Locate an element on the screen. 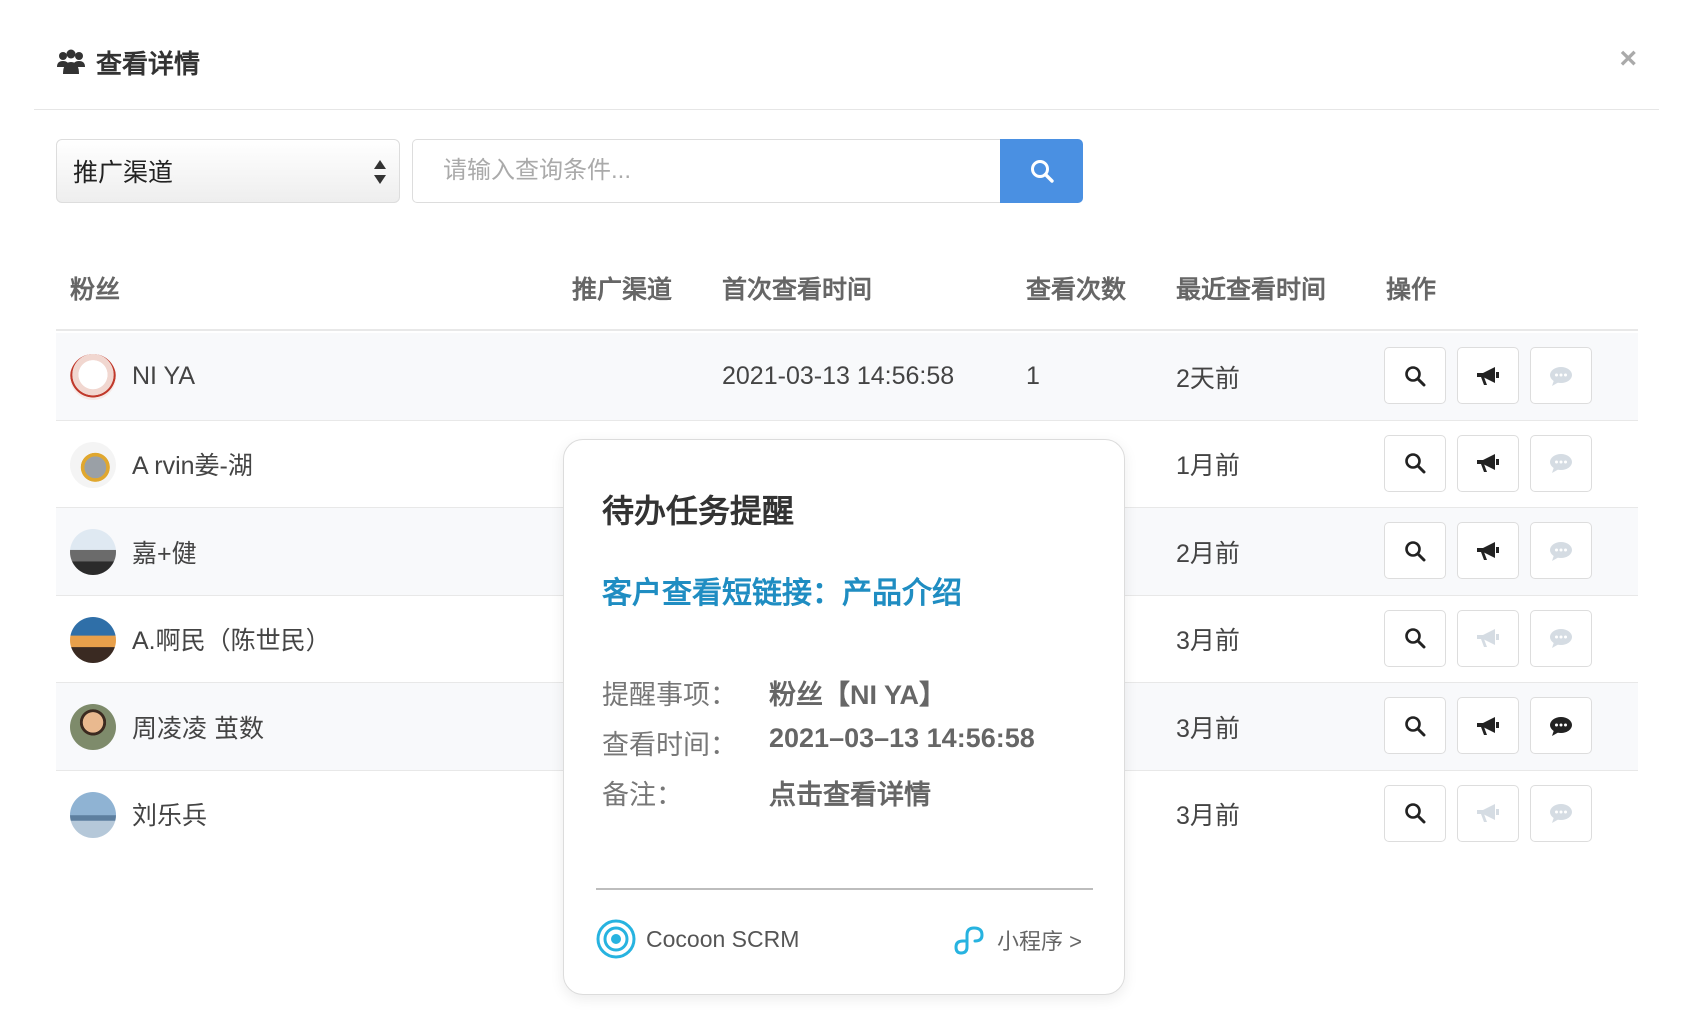 This screenshot has width=1696, height=1030. reminder-note-row: 备注： 点击查看详情 is located at coordinates (766, 792).